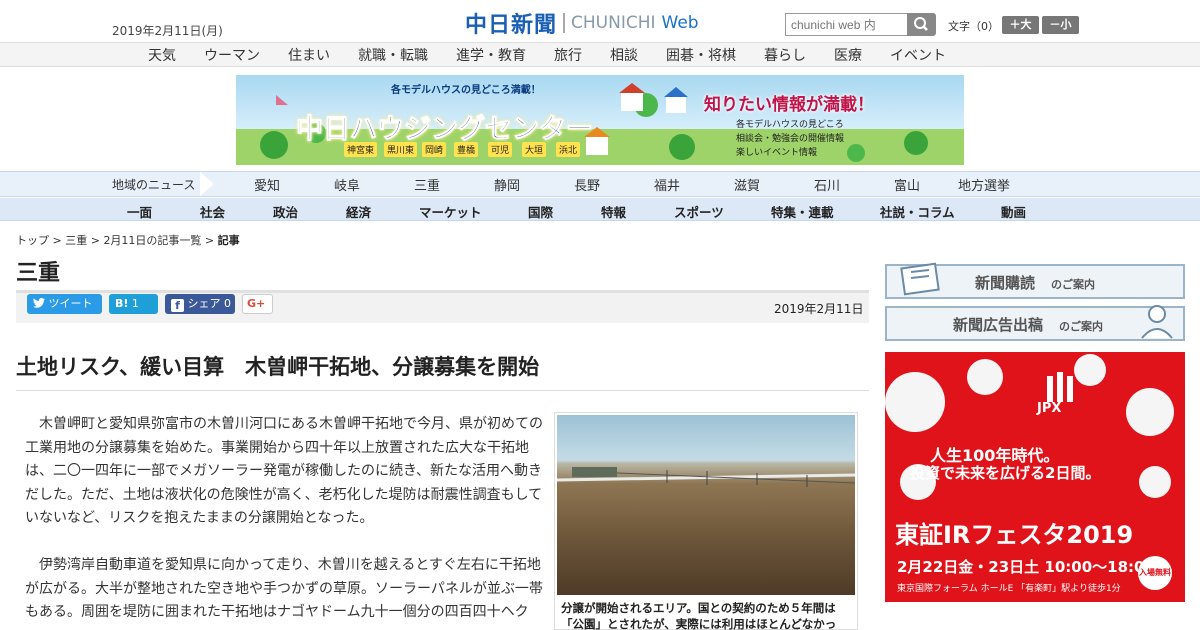 The width and height of the screenshot is (1200, 630). What do you see at coordinates (361, 149) in the screenshot?
I see `banner-tag: 神宮東` at bounding box center [361, 149].